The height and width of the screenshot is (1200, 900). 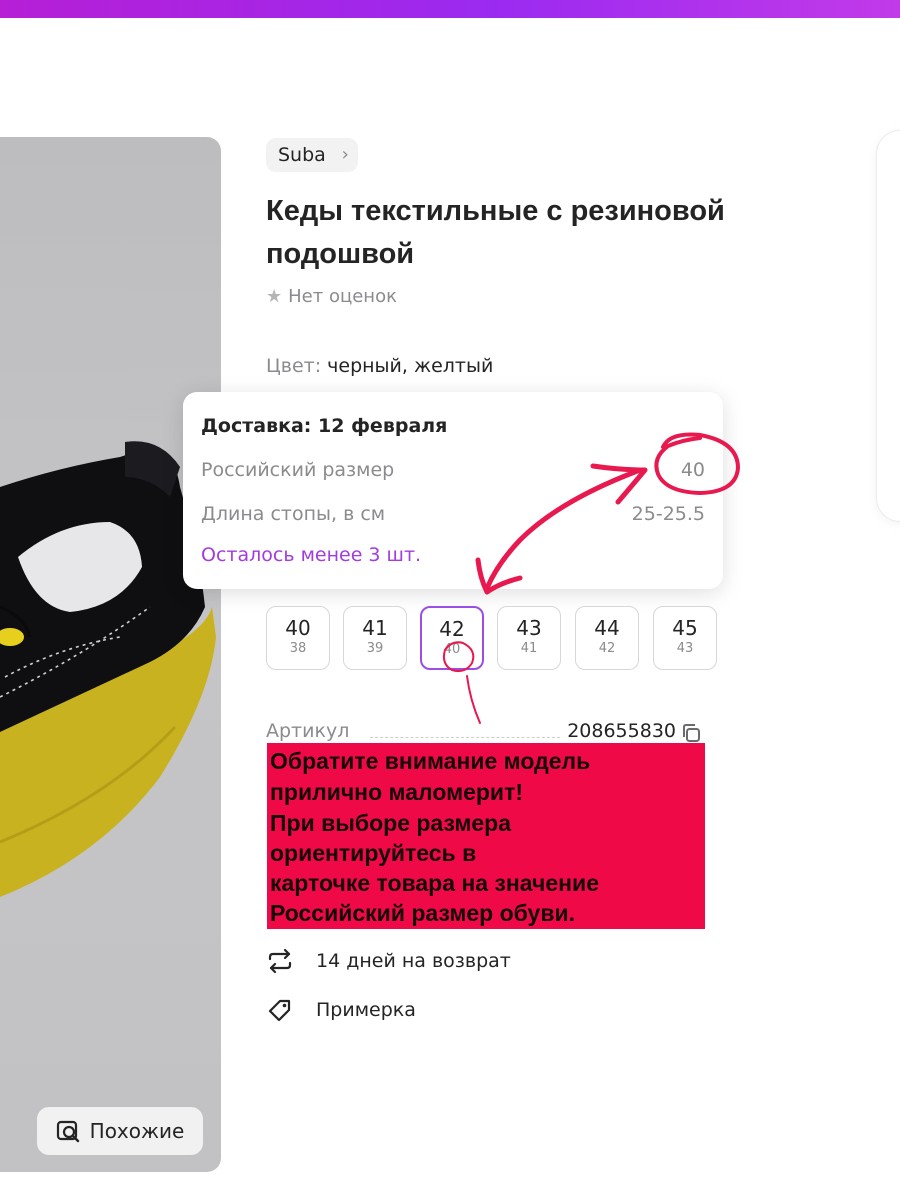 I want to click on size-ru-value: 43, so click(x=685, y=648).